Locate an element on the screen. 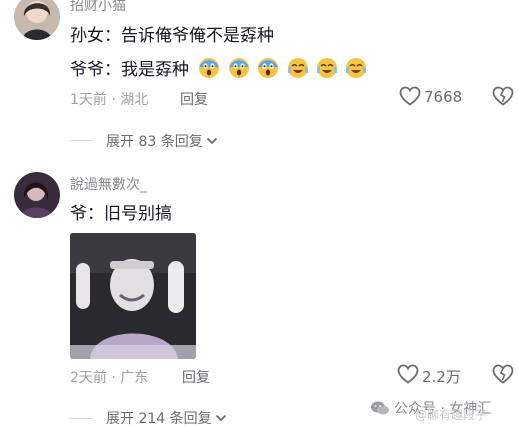 The width and height of the screenshot is (519, 428). like-count: 7668 is located at coordinates (443, 97).